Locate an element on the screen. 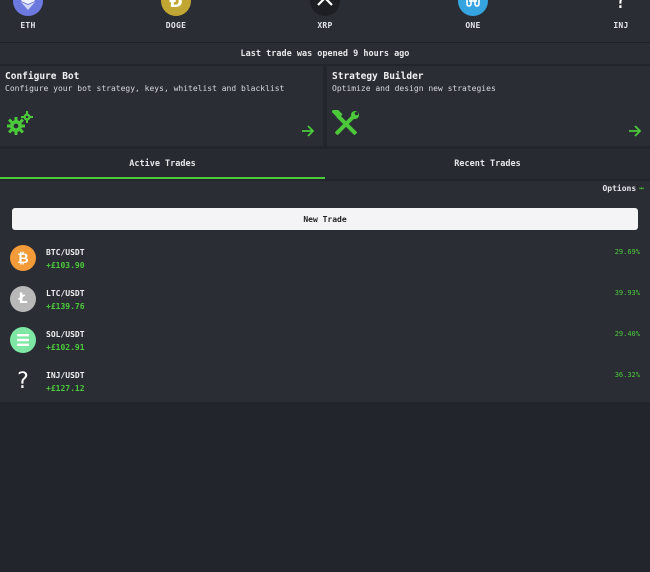 The image size is (650, 572). tab-recent-trades: Recent Trades is located at coordinates (487, 164).